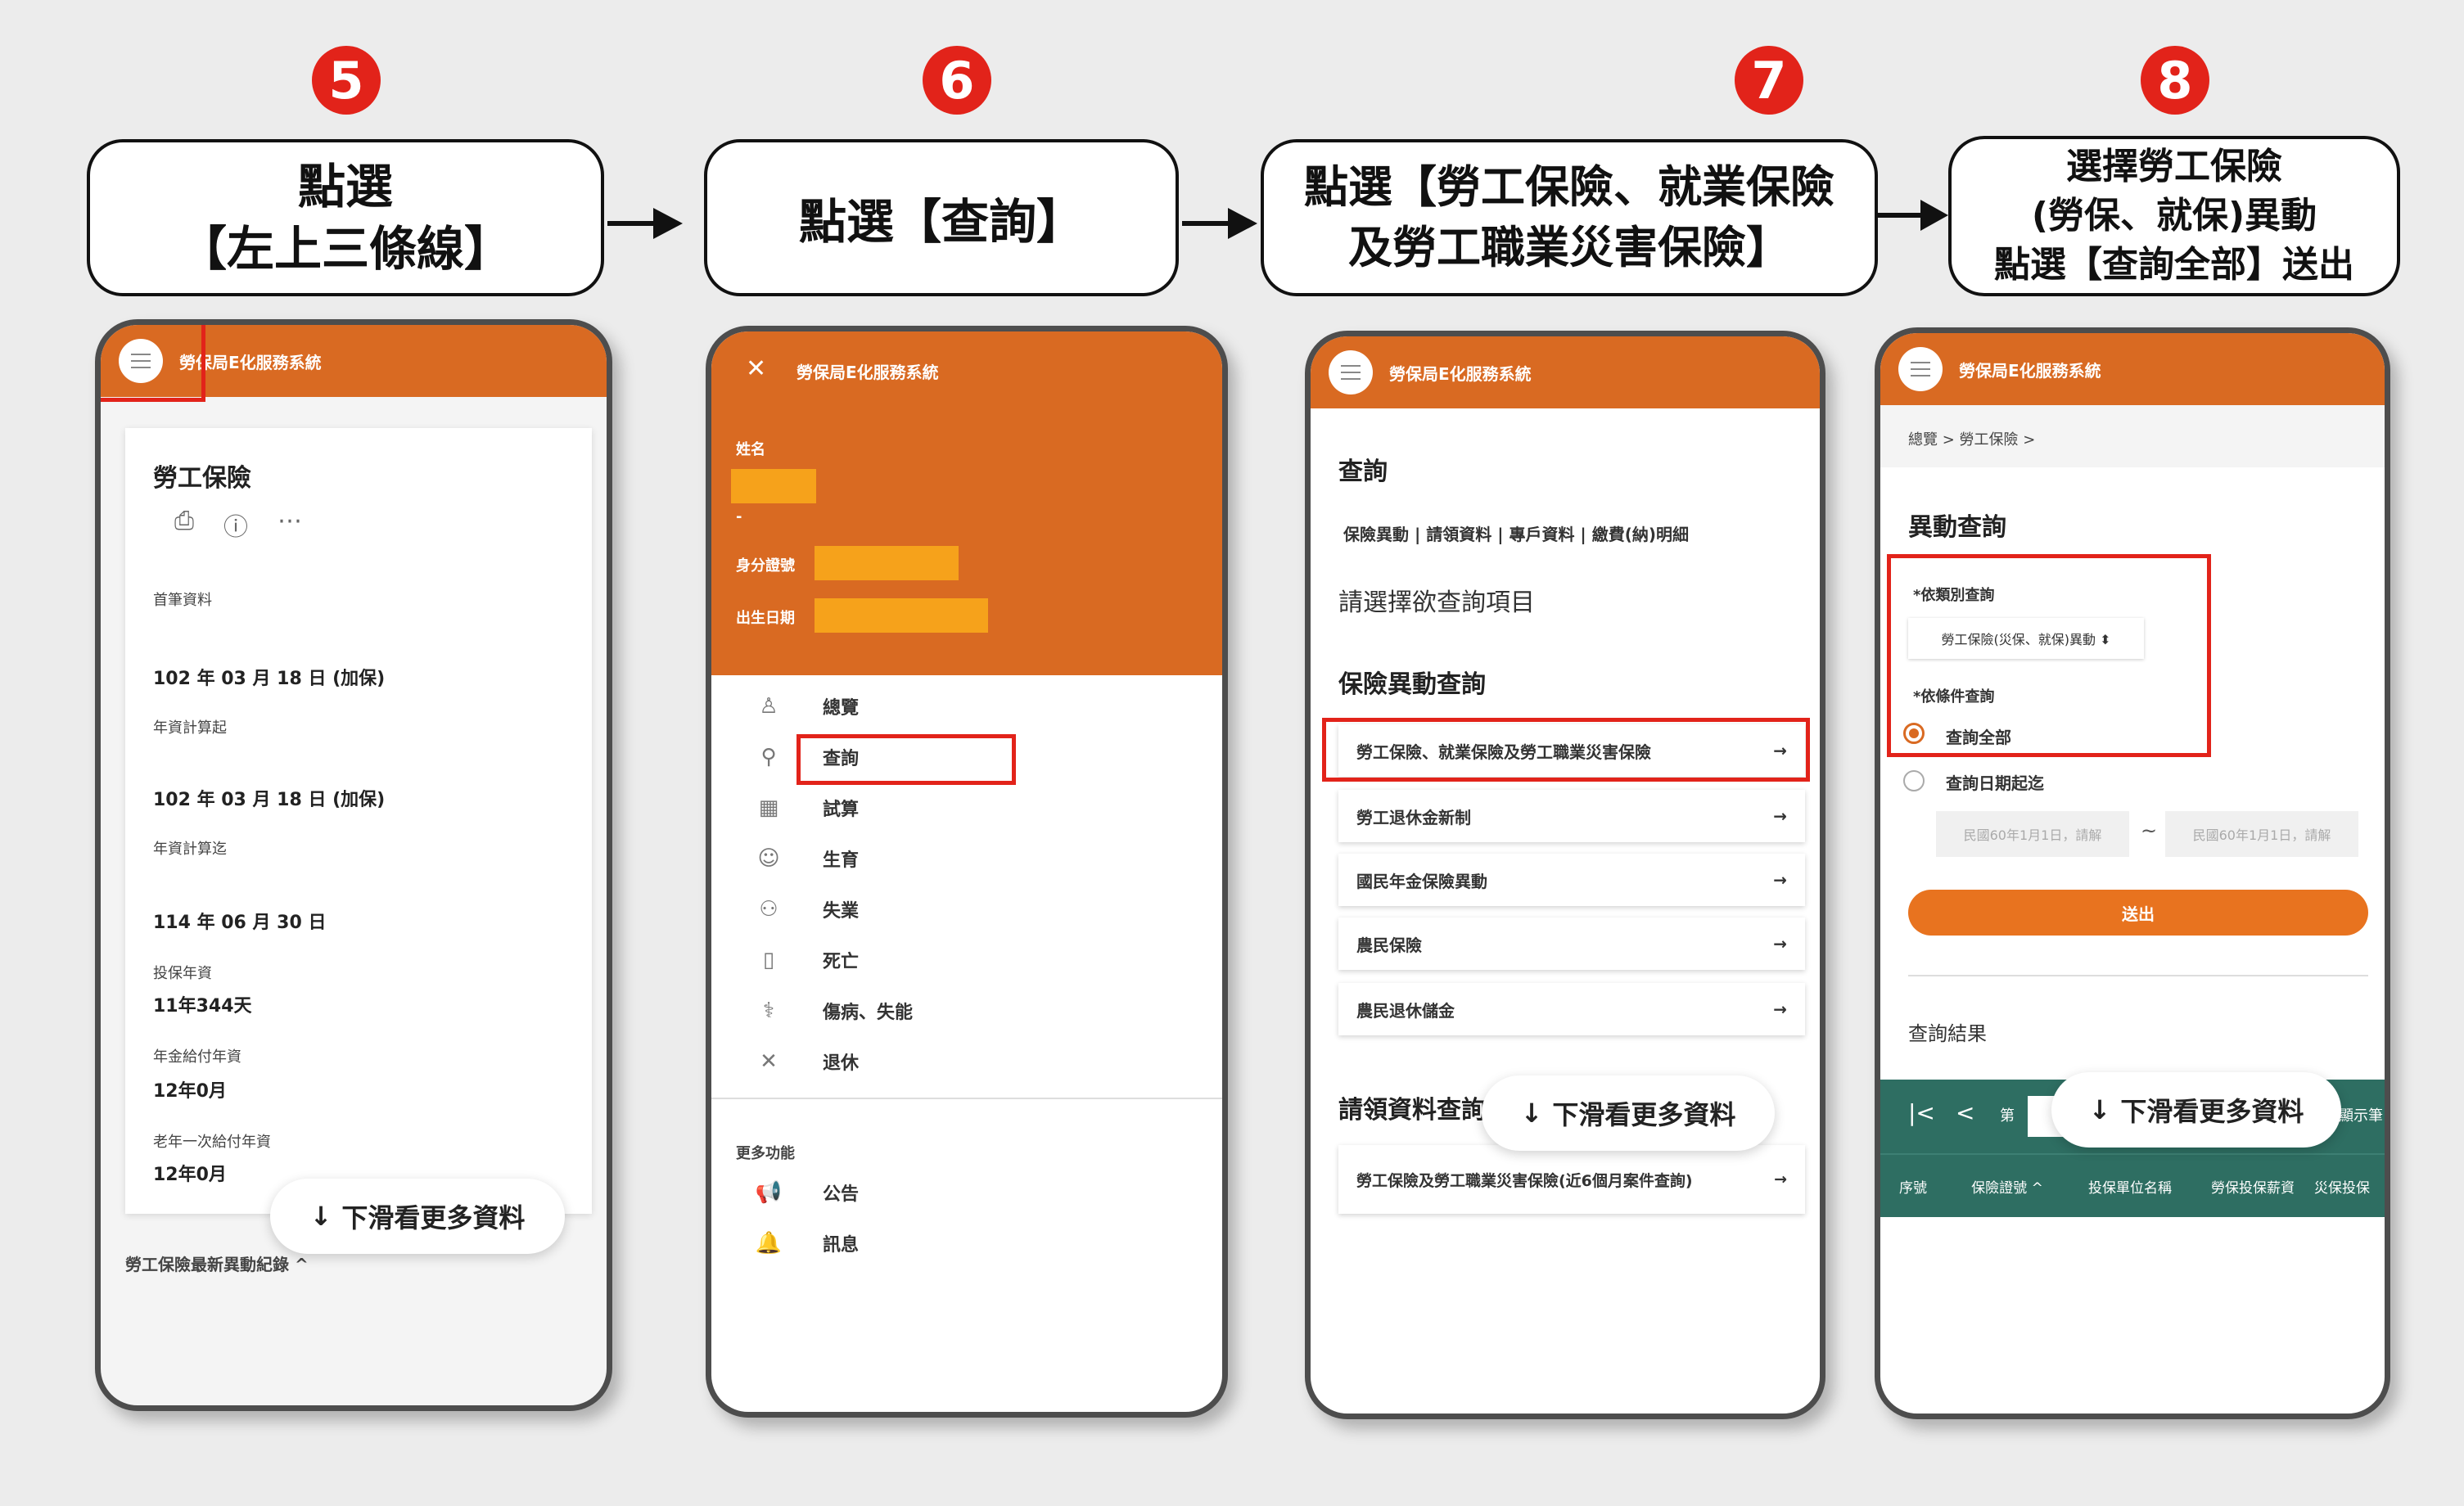  I want to click on date-to-input: 民國60年1月1日，請解, so click(2261, 834).